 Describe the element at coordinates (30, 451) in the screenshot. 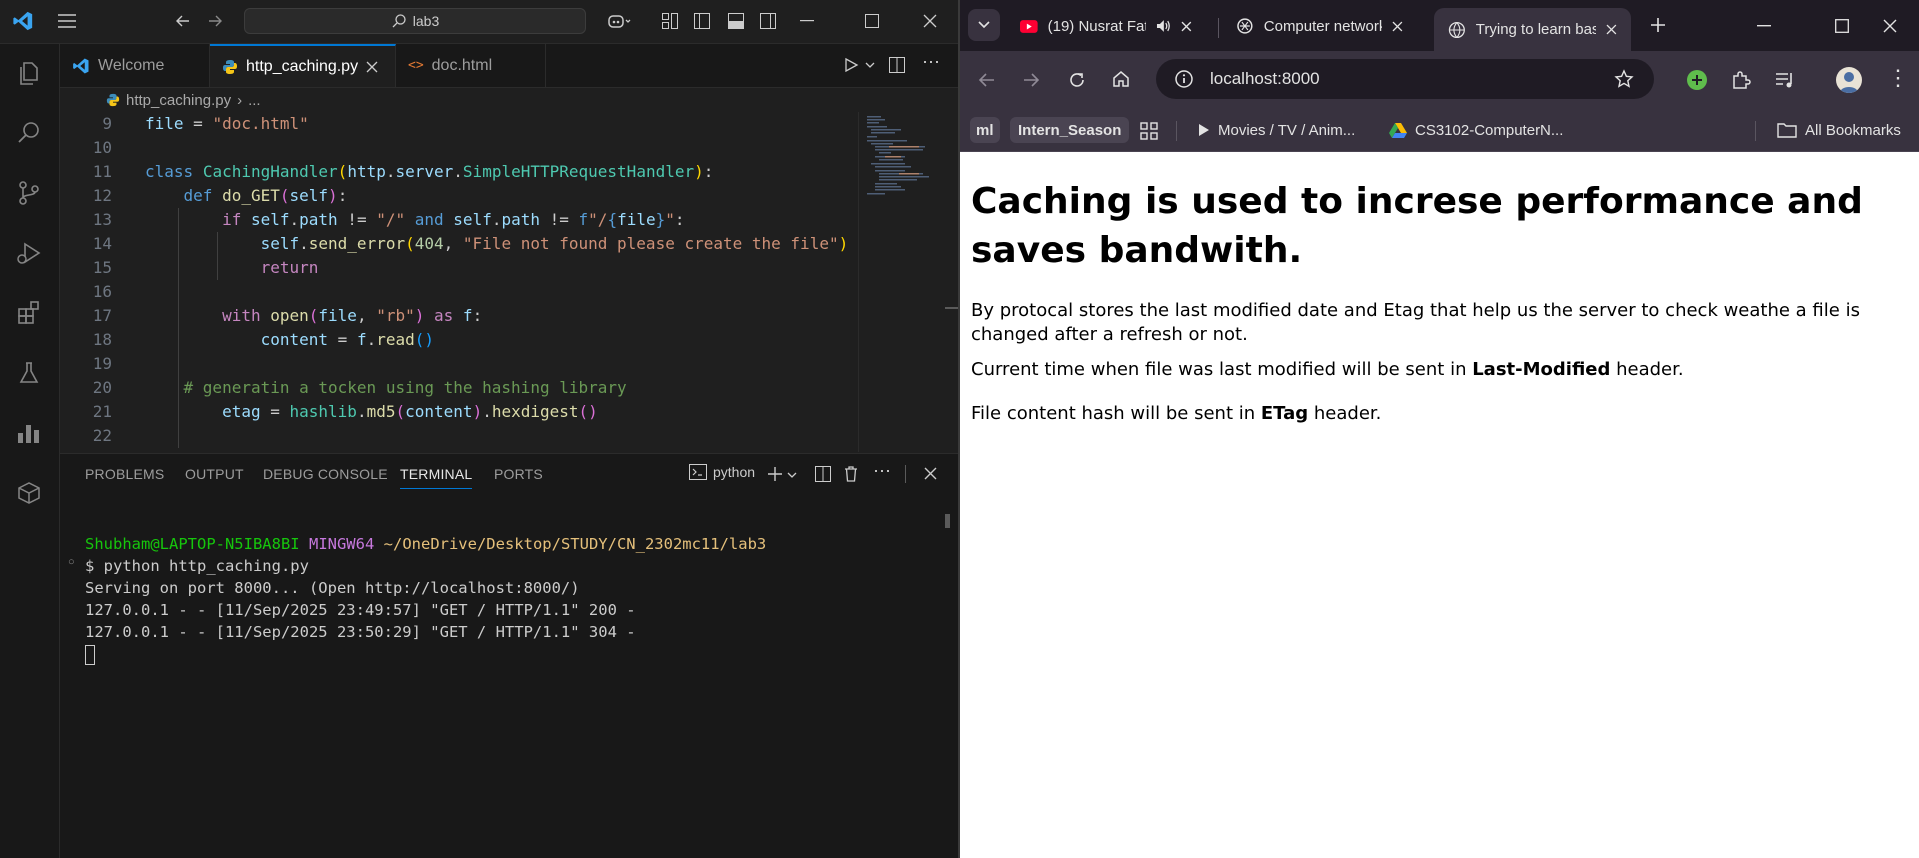

I see `activity-bar` at that location.